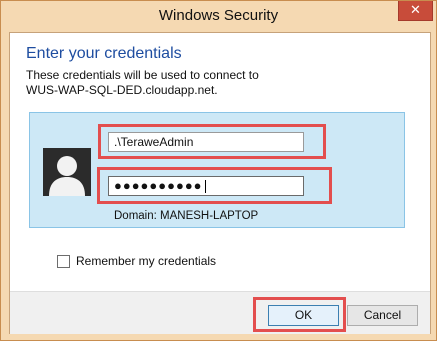 The height and width of the screenshot is (341, 437). I want to click on remember-label: Remember my credentials, so click(146, 261).